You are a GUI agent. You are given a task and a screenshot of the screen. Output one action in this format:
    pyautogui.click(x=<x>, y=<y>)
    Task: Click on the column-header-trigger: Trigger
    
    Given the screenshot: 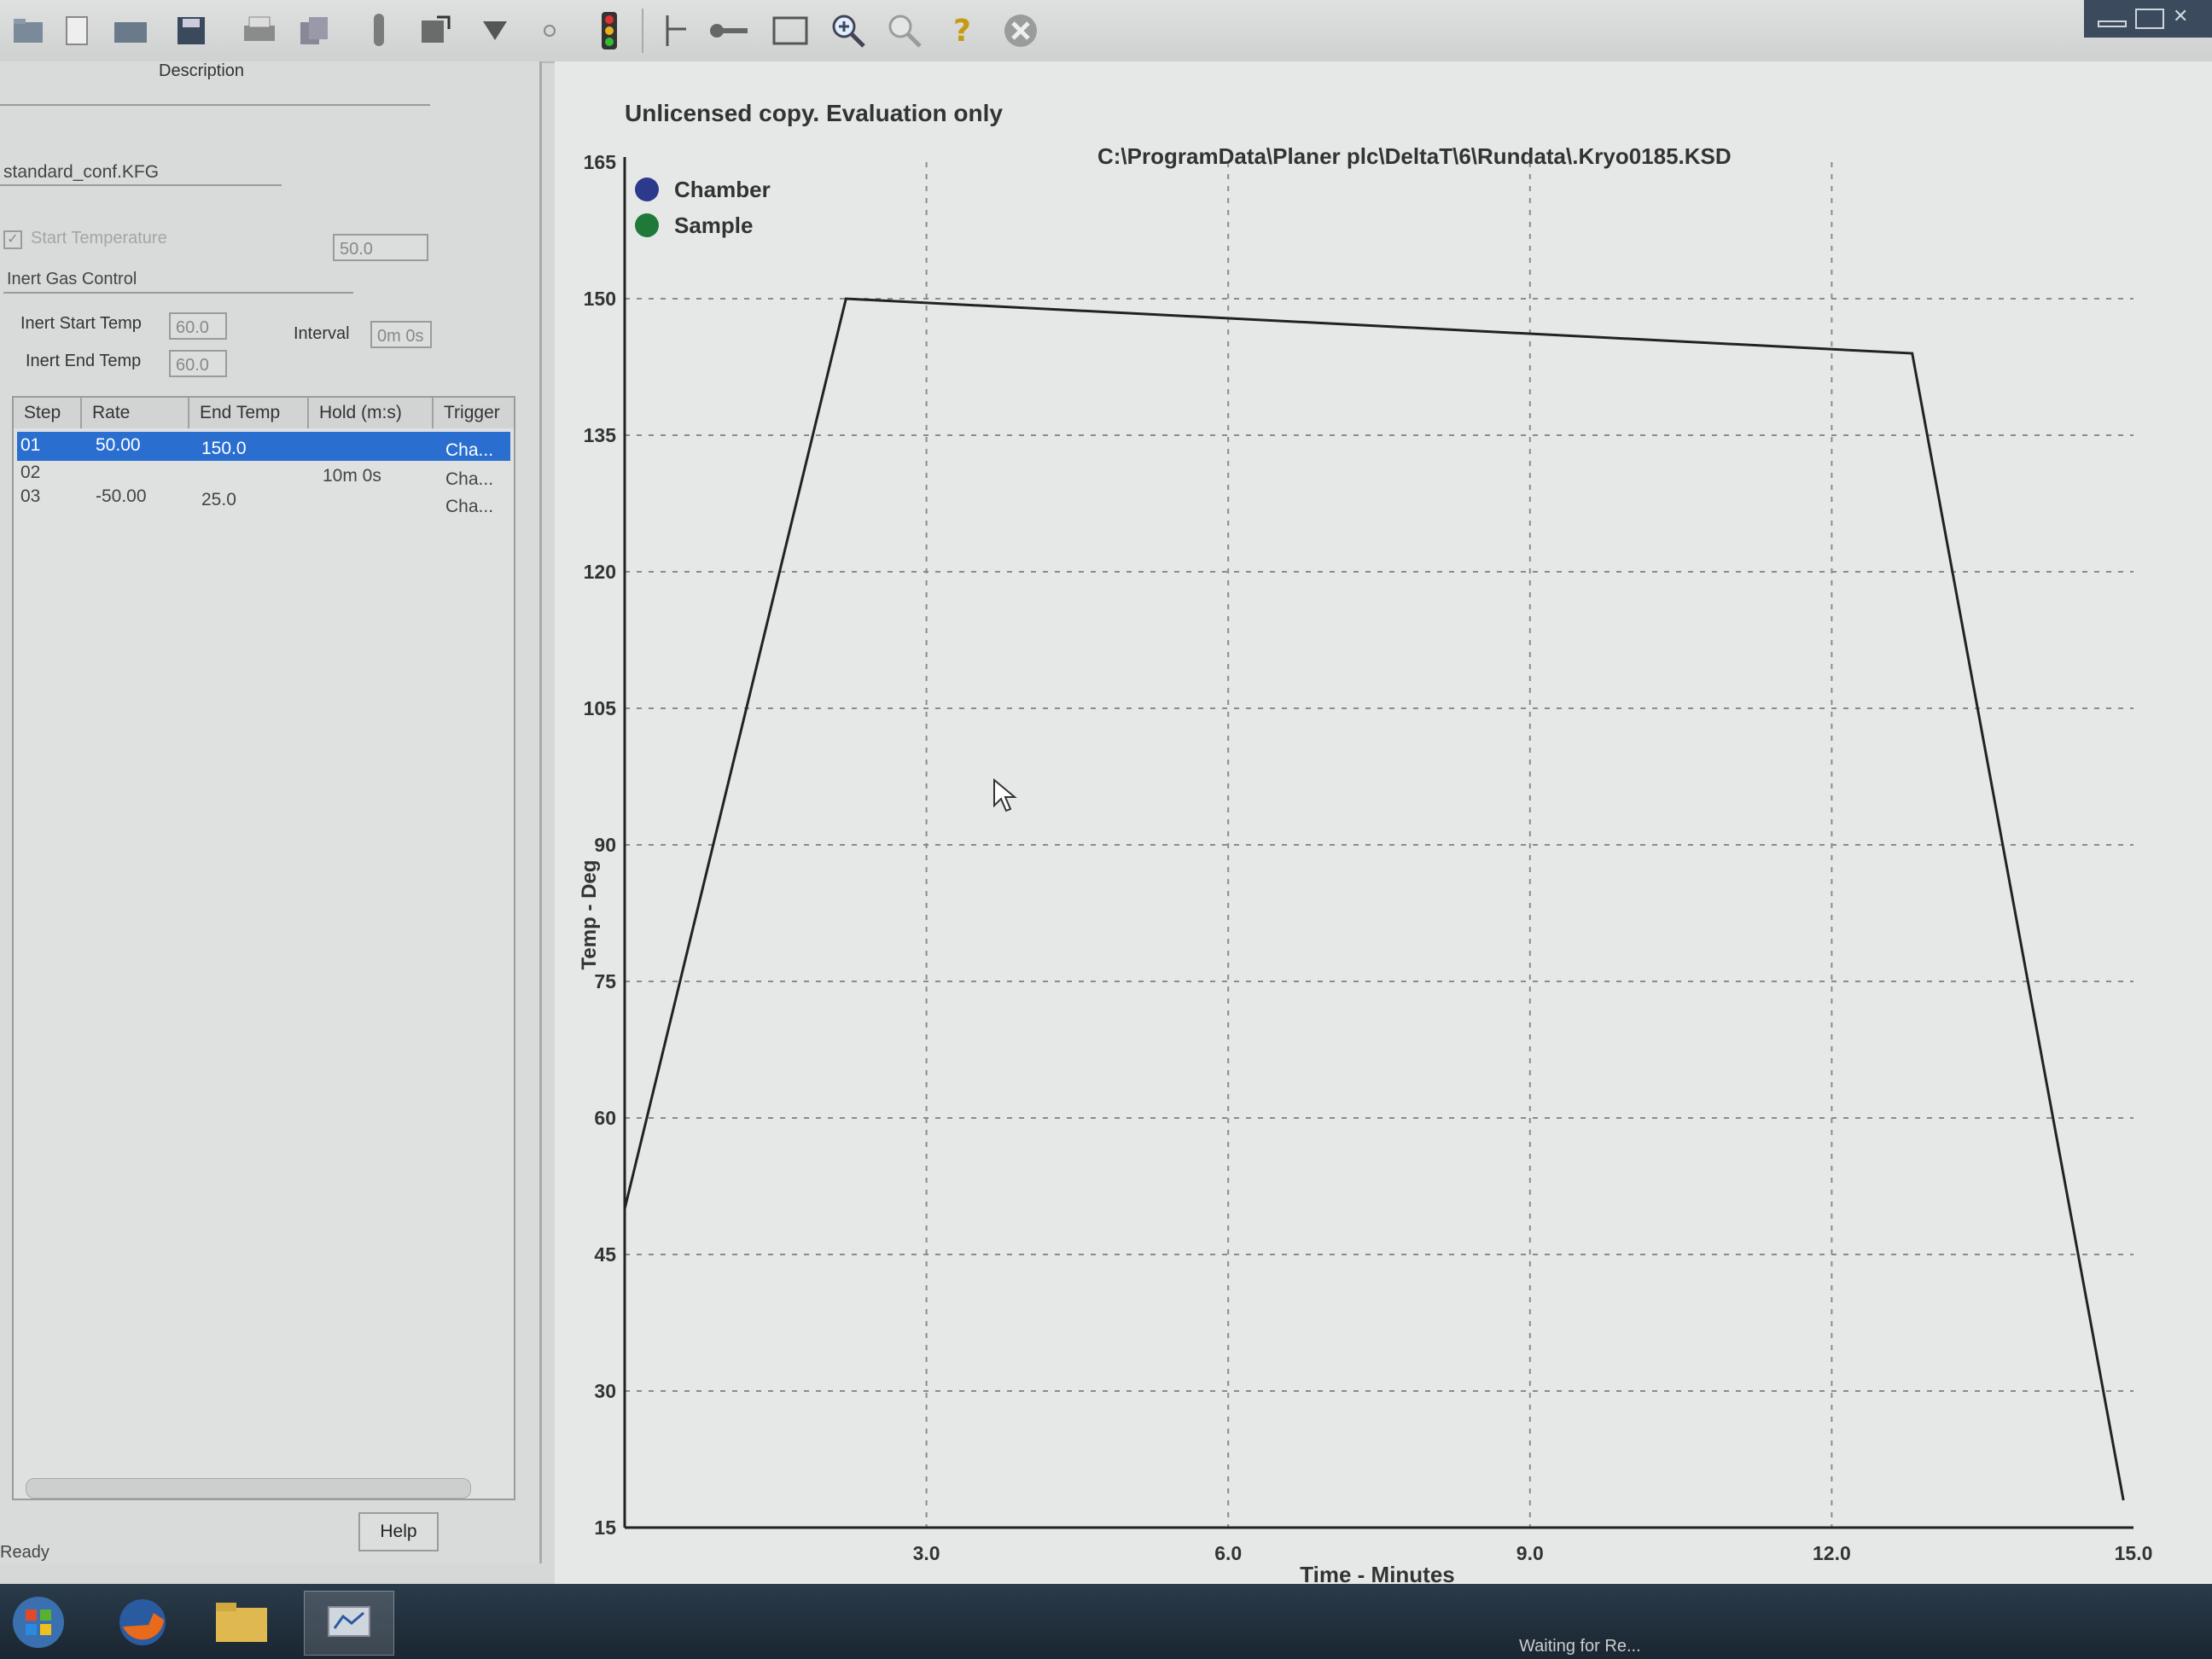 What is the action you would take?
    pyautogui.click(x=474, y=413)
    